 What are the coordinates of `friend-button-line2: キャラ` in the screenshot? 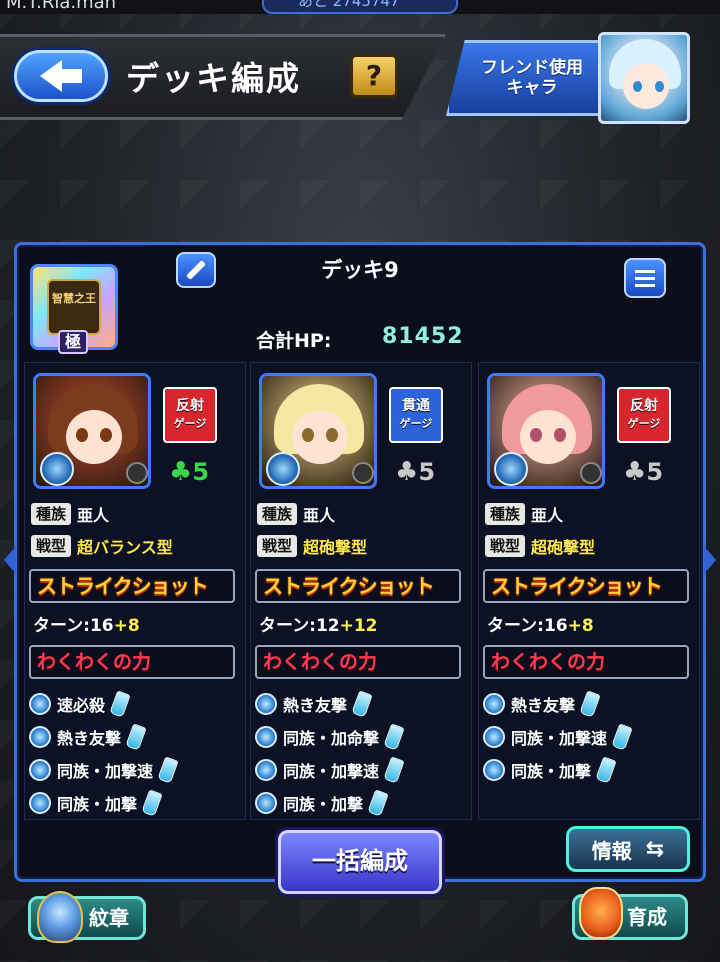 It's located at (532, 88).